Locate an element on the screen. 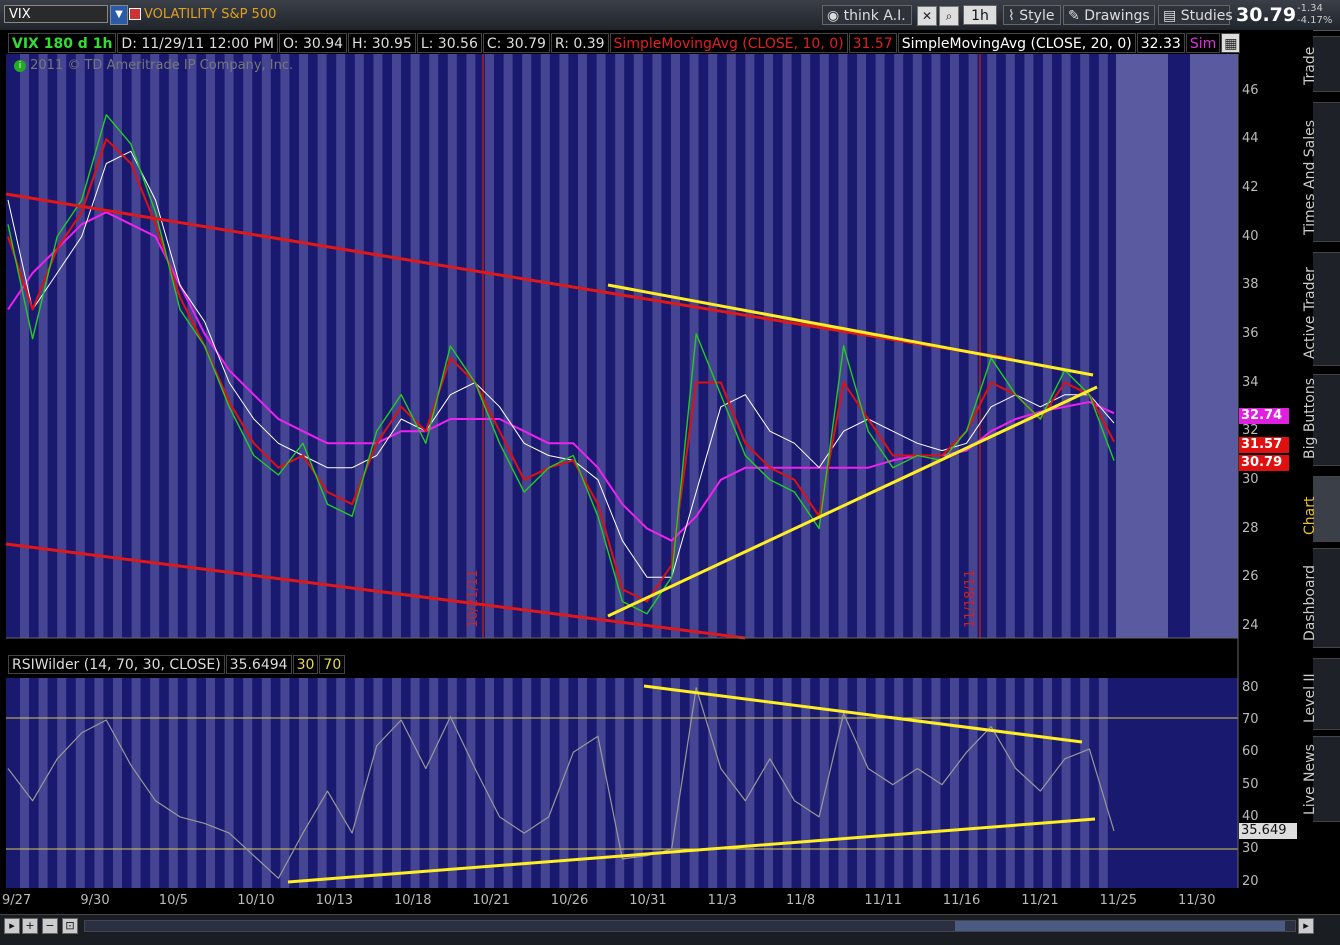 The width and height of the screenshot is (1340, 945). rsi-overbought-label: 70 is located at coordinates (332, 664).